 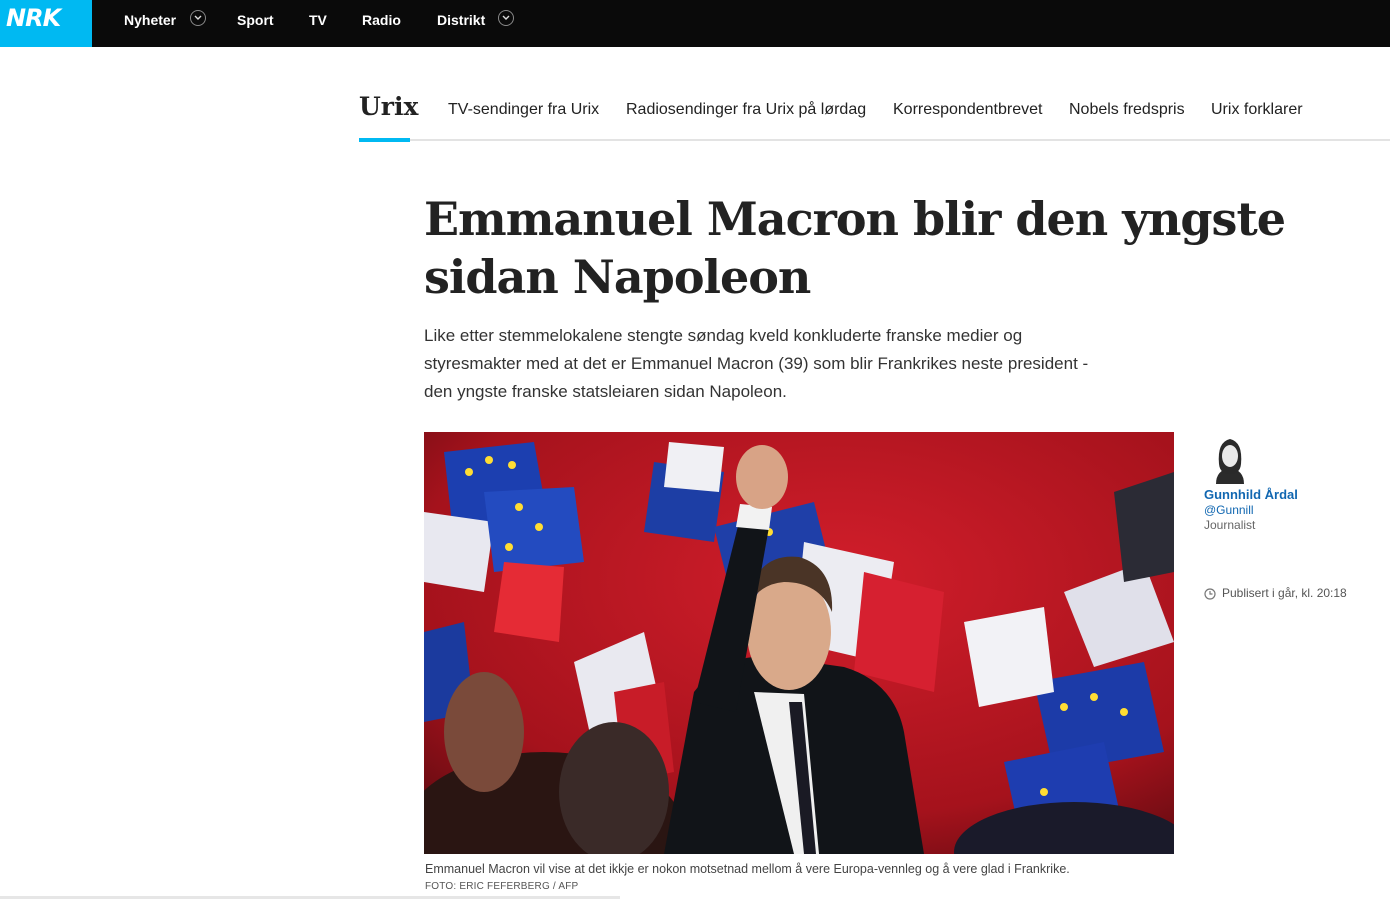 What do you see at coordinates (1257, 110) in the screenshot?
I see `section-link-urix-forklarer: Urix forklarer` at bounding box center [1257, 110].